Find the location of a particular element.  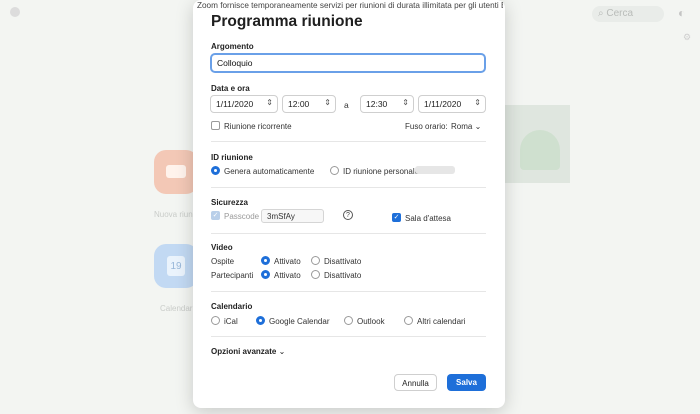

passcode-label: Passcode is located at coordinates (242, 216).